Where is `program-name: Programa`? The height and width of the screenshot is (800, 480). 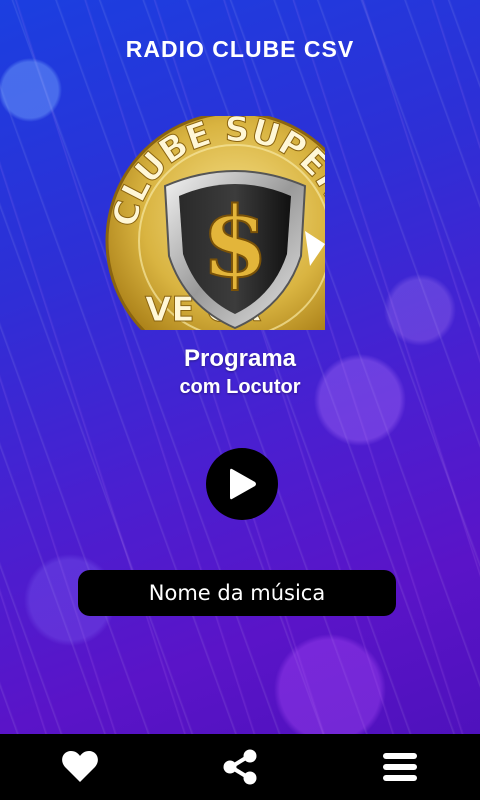
program-name: Programa is located at coordinates (240, 358).